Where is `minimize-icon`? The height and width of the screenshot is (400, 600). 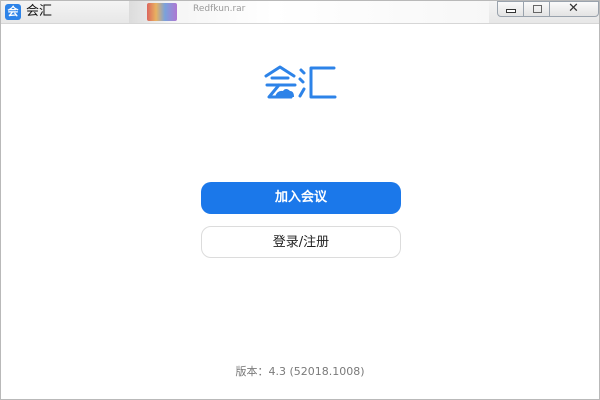 minimize-icon is located at coordinates (511, 11).